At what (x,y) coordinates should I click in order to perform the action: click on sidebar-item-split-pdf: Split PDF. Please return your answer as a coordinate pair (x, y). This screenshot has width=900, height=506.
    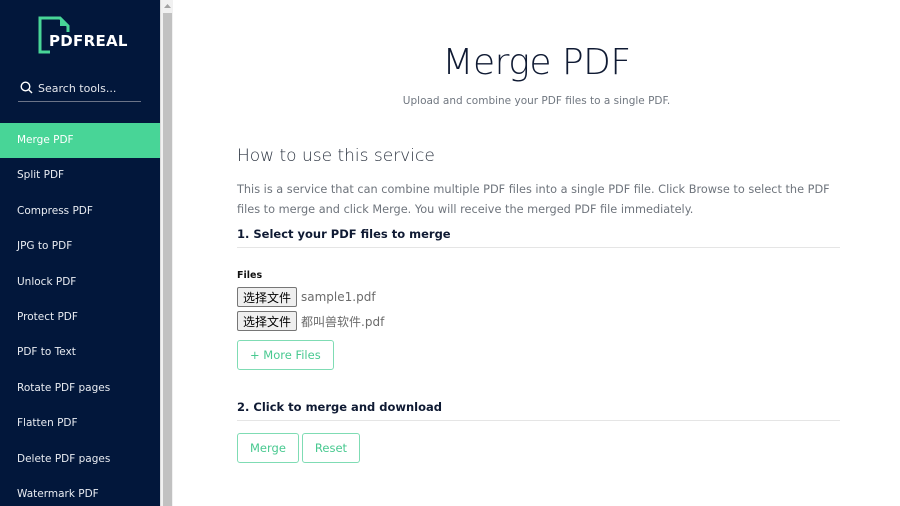
    Looking at the image, I should click on (80, 175).